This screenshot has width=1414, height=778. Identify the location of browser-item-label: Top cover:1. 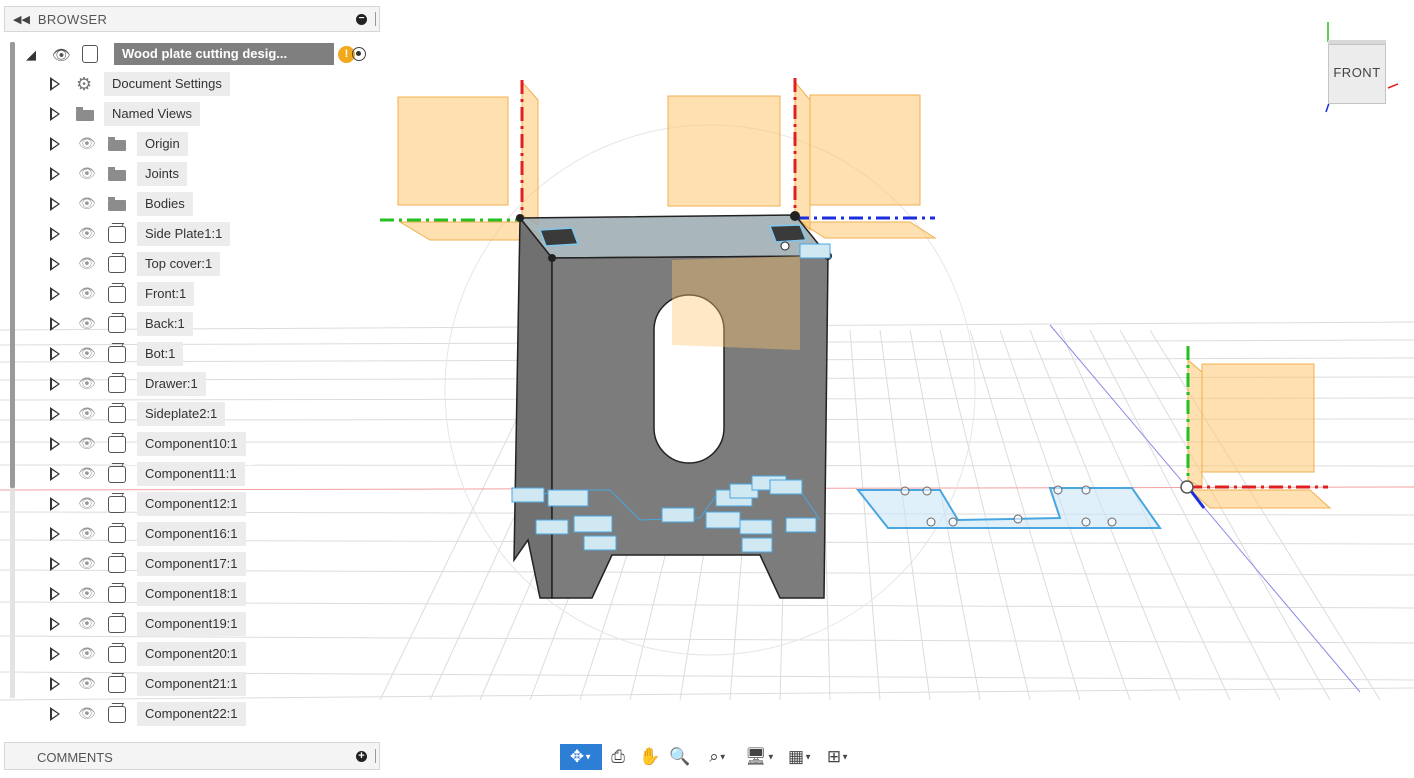
(179, 264).